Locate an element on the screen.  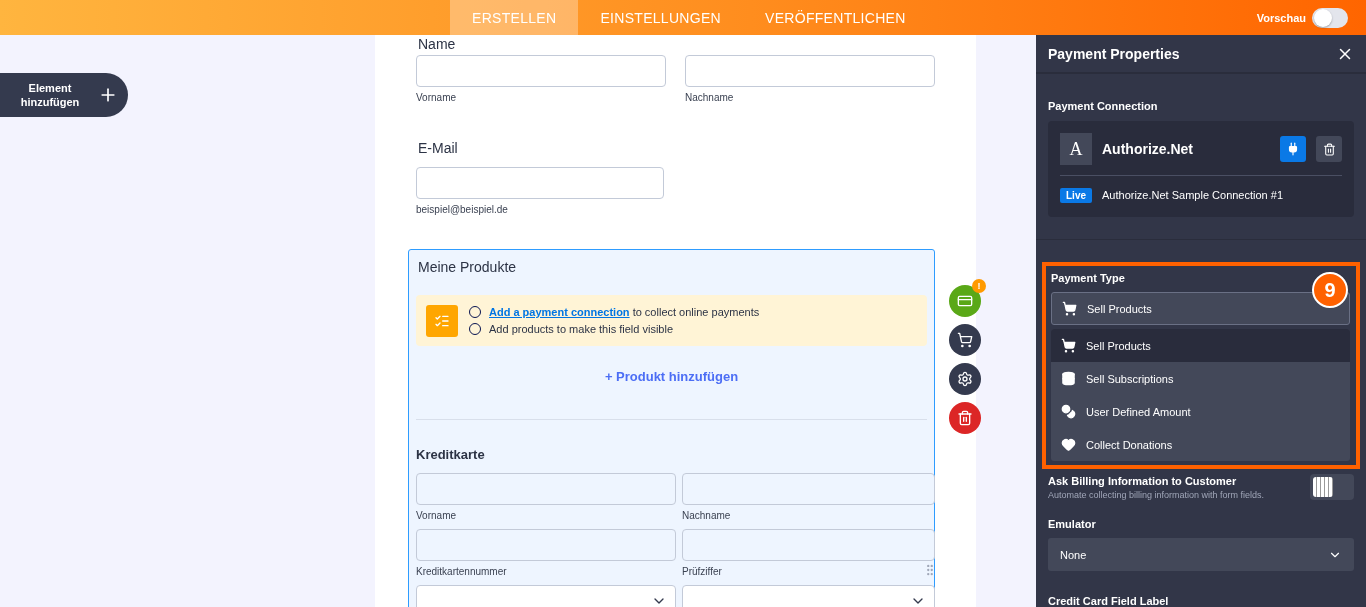
payment-connection-link: Add a payment connection is located at coordinates (559, 312).